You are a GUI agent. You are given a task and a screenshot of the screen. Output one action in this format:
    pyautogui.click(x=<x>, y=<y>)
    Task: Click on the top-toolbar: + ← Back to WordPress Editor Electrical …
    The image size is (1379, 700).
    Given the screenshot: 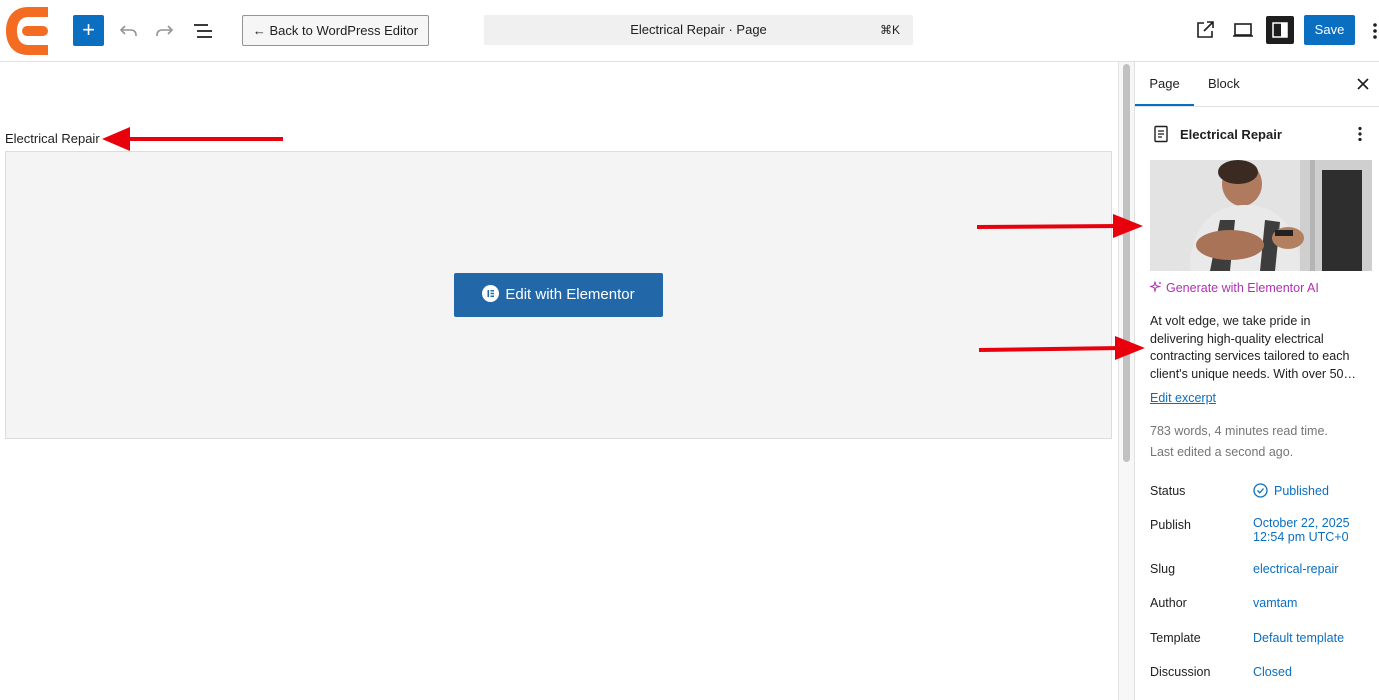 What is the action you would take?
    pyautogui.click(x=689, y=31)
    